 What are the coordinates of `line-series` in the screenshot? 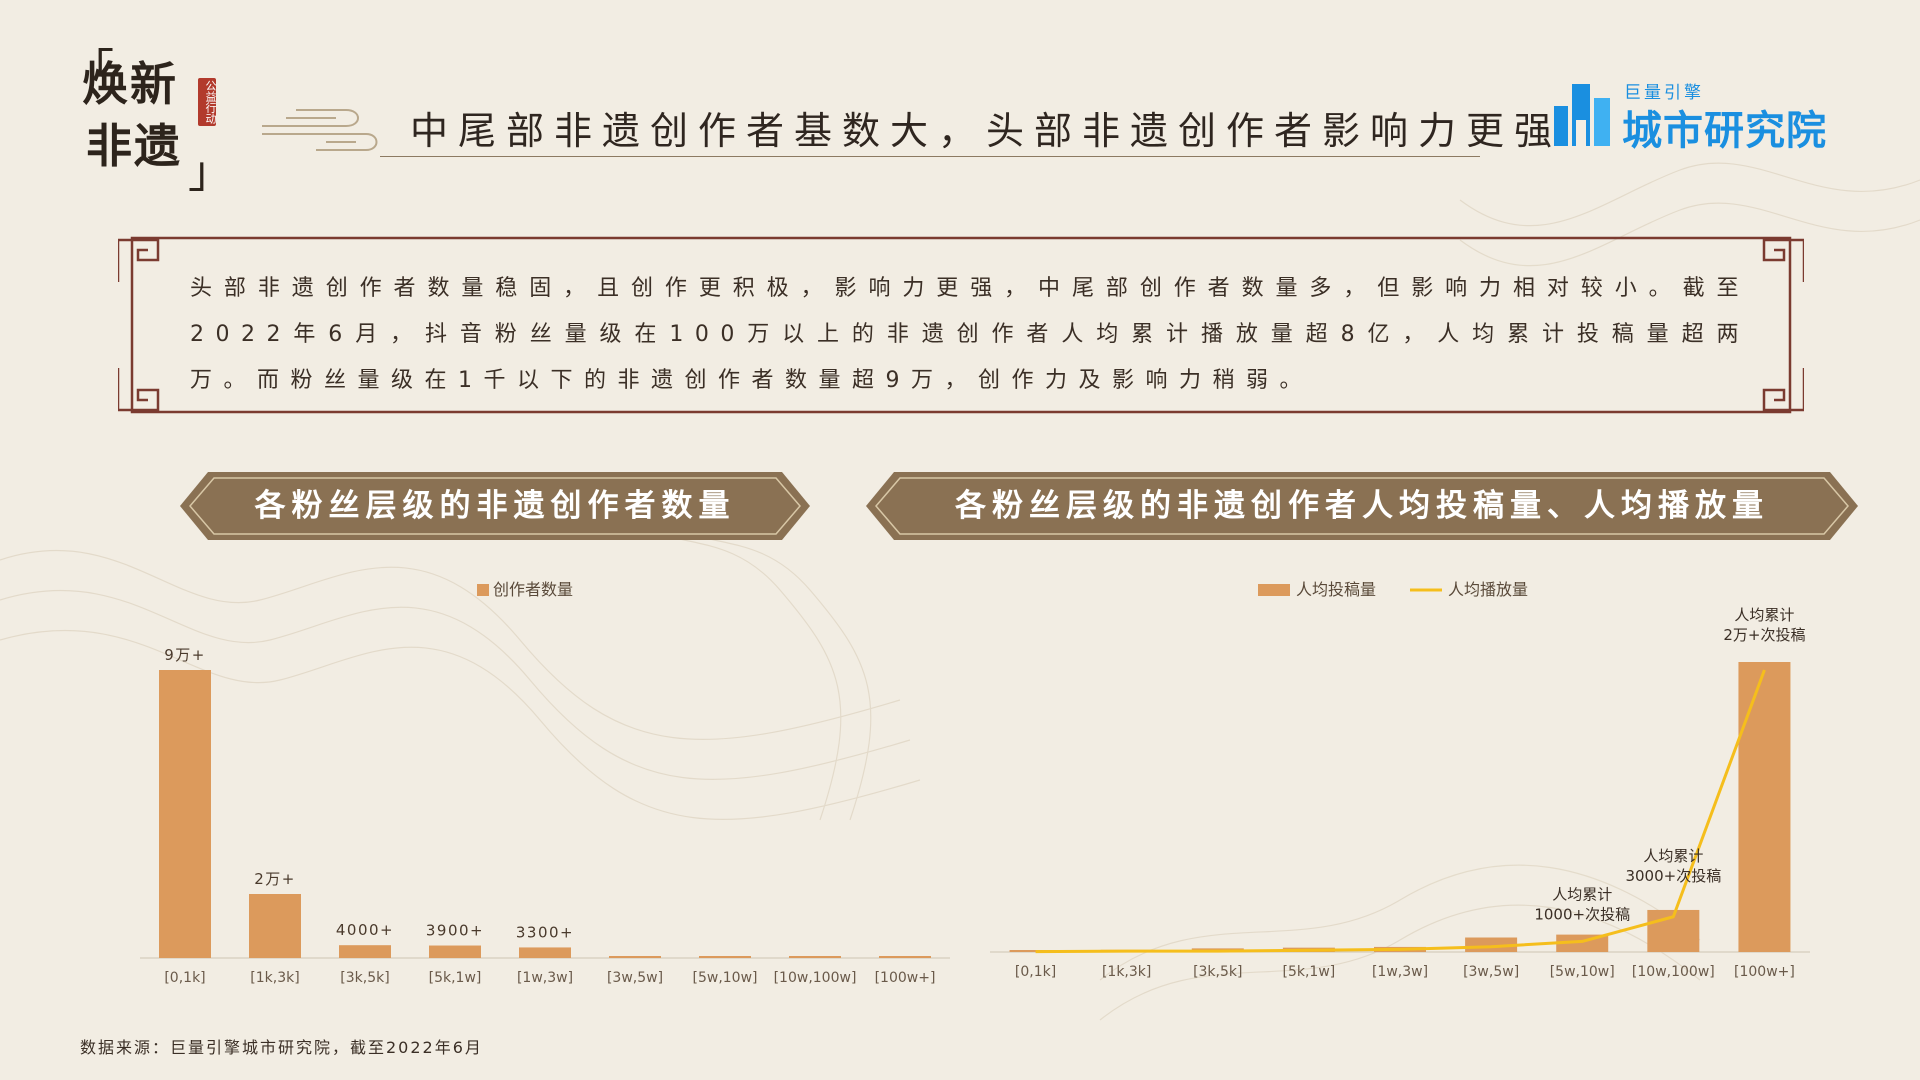 It's located at (1400, 811).